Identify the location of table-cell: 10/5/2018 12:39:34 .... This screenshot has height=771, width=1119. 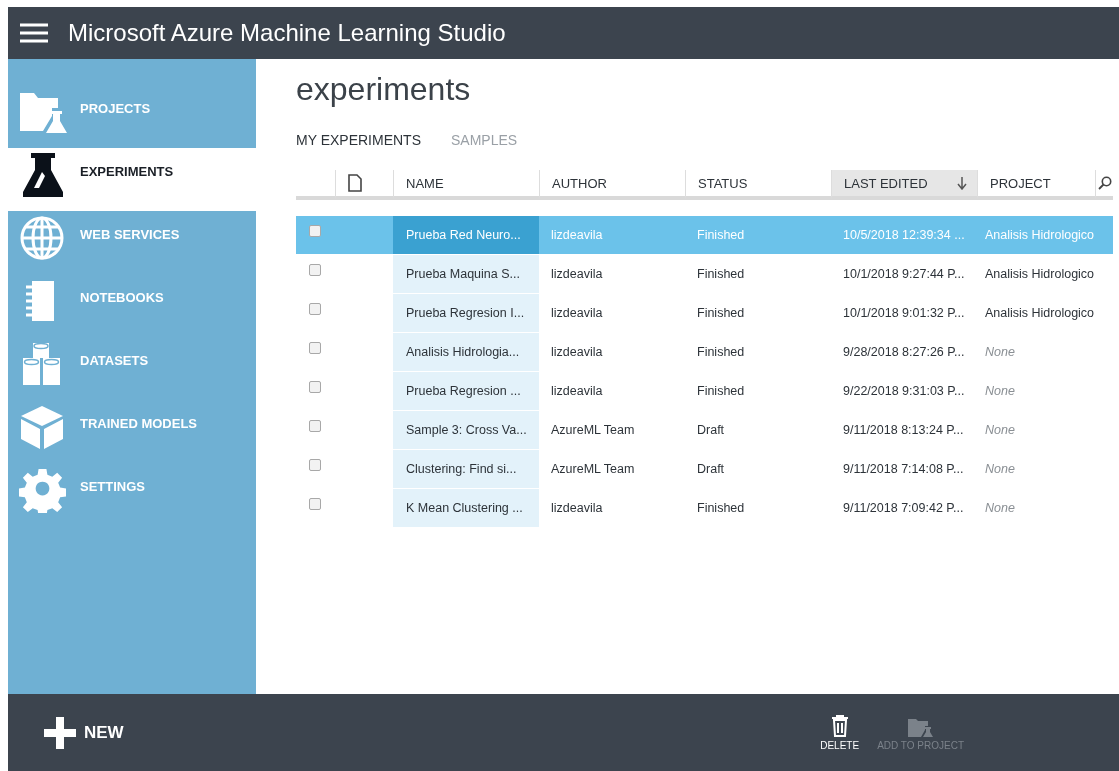
(904, 235).